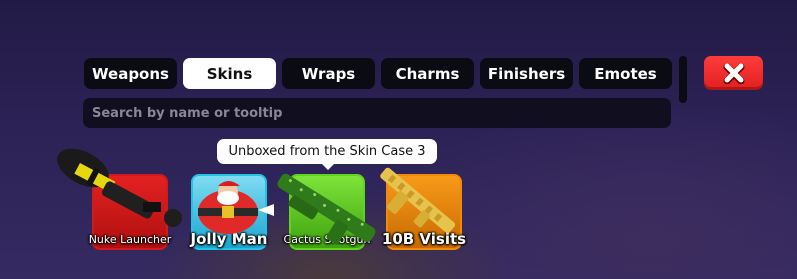 Image resolution: width=797 pixels, height=279 pixels. I want to click on item-name: Nuke Launcher, so click(130, 239).